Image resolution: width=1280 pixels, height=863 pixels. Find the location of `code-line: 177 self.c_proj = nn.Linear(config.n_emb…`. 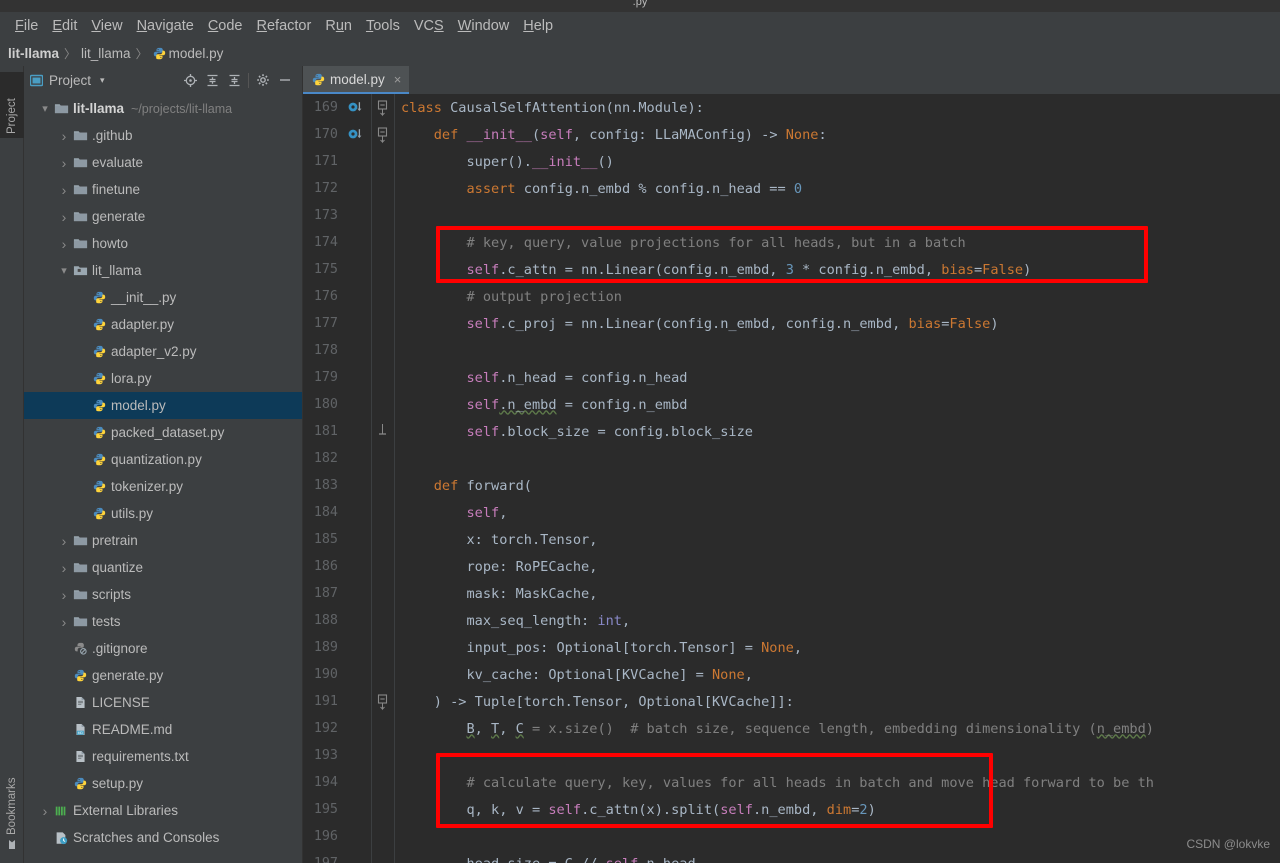

code-line: 177 self.c_proj = nn.Linear(config.n_emb… is located at coordinates (791, 323).